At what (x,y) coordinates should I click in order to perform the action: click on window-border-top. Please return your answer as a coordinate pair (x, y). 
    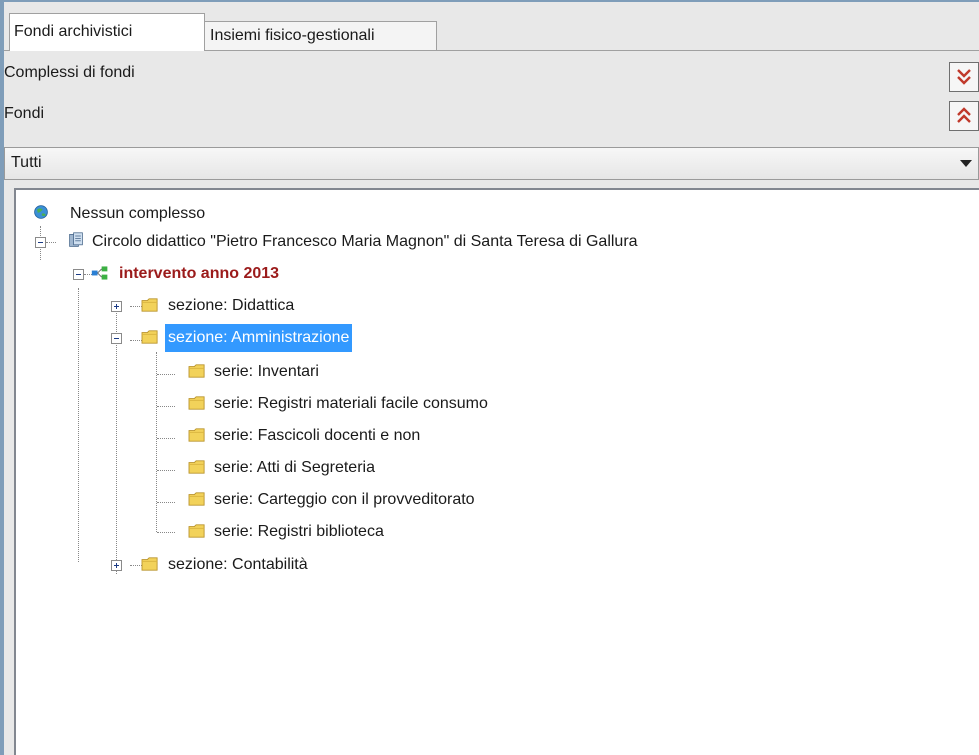
    Looking at the image, I should click on (489, 1).